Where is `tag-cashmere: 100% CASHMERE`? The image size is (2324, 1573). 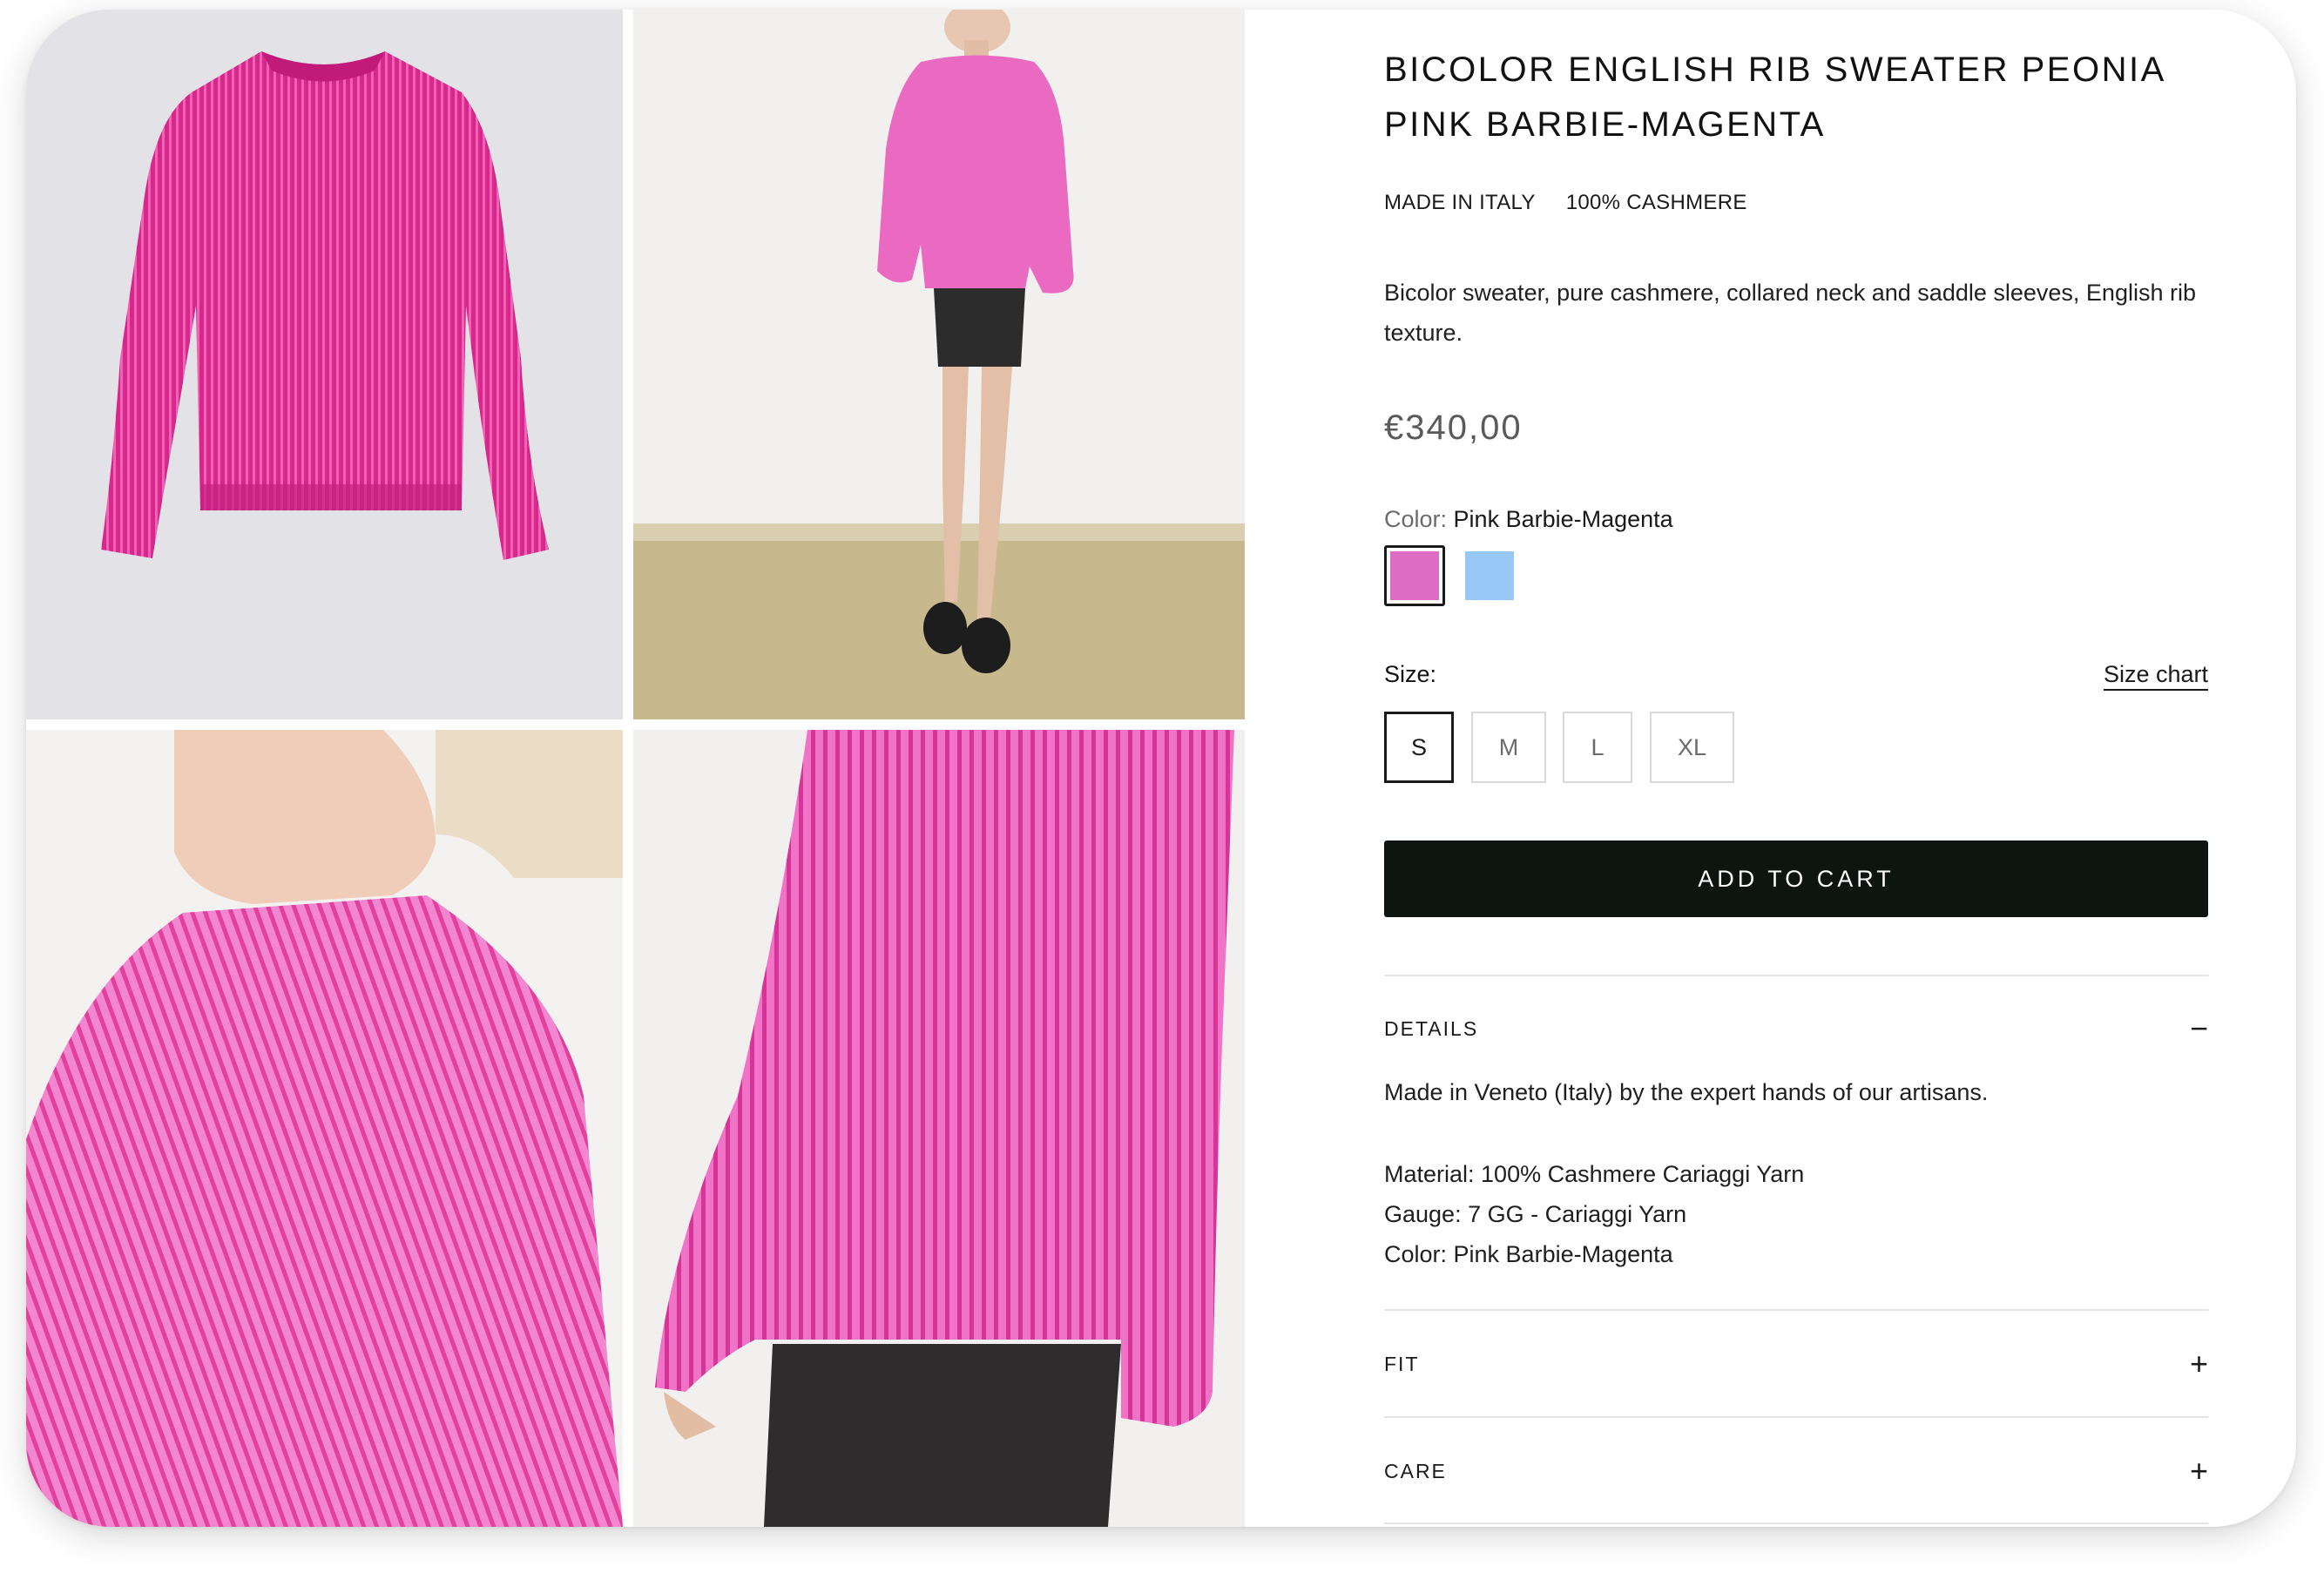
tag-cashmere: 100% CASHMERE is located at coordinates (1656, 202).